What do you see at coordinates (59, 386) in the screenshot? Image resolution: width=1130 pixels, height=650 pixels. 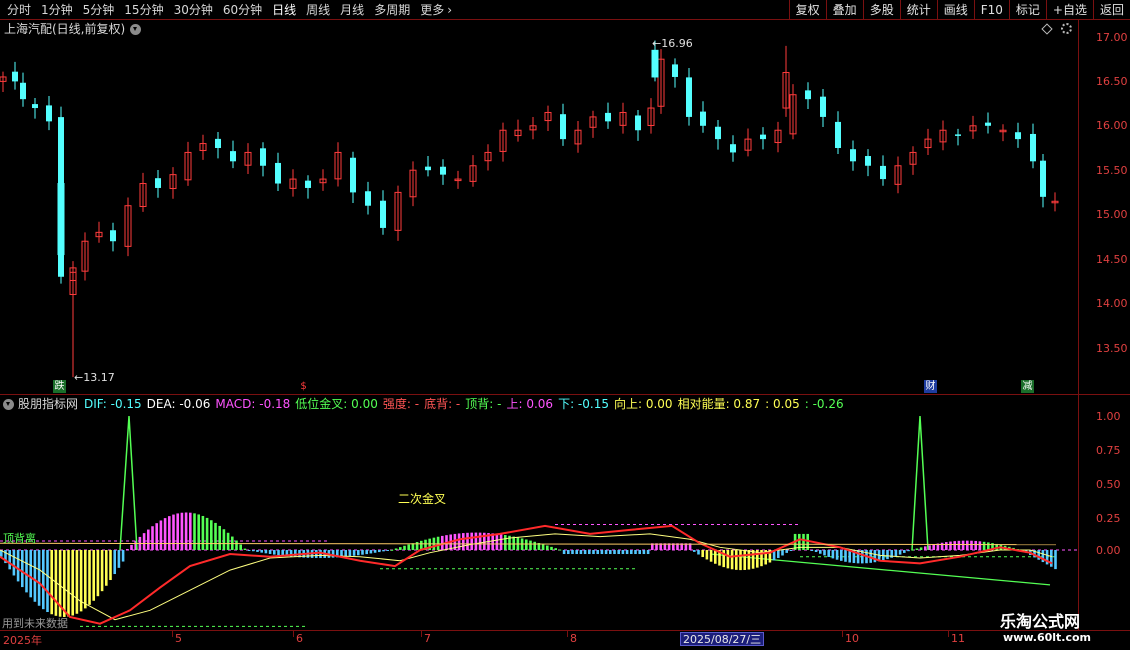 I see `badge-fall: 跌` at bounding box center [59, 386].